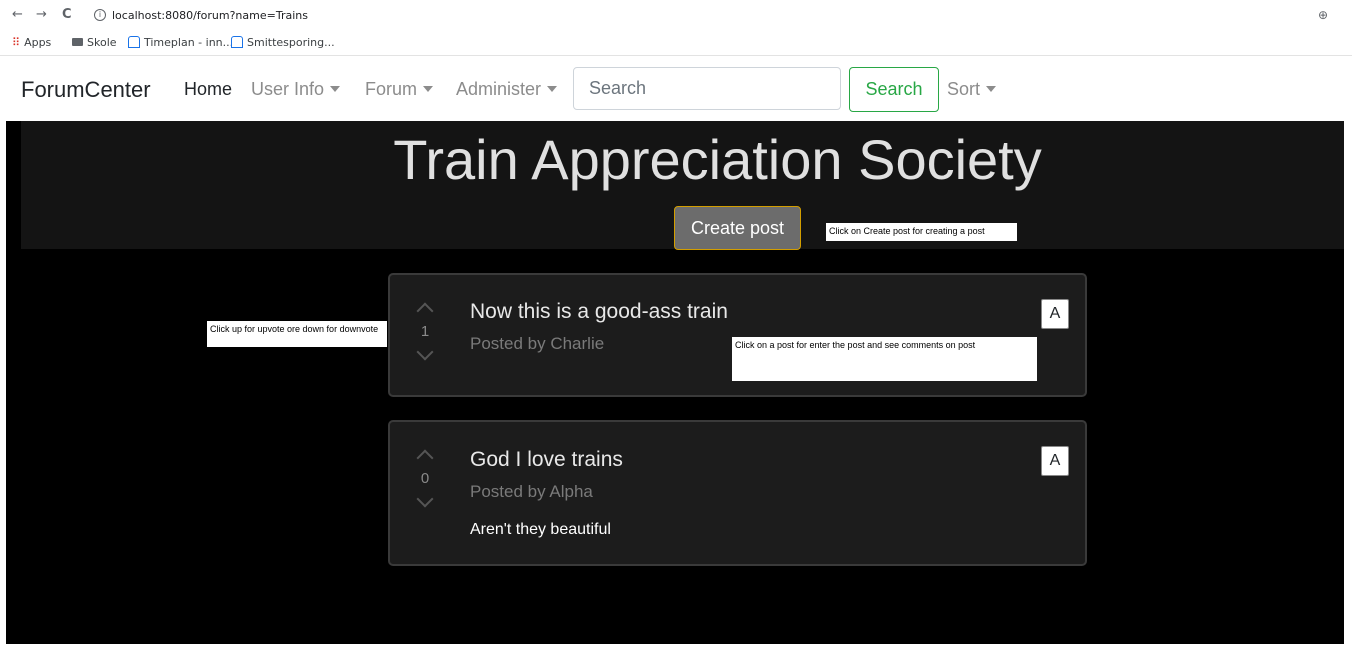 This screenshot has width=1352, height=646. I want to click on nav-home: Home, so click(208, 89).